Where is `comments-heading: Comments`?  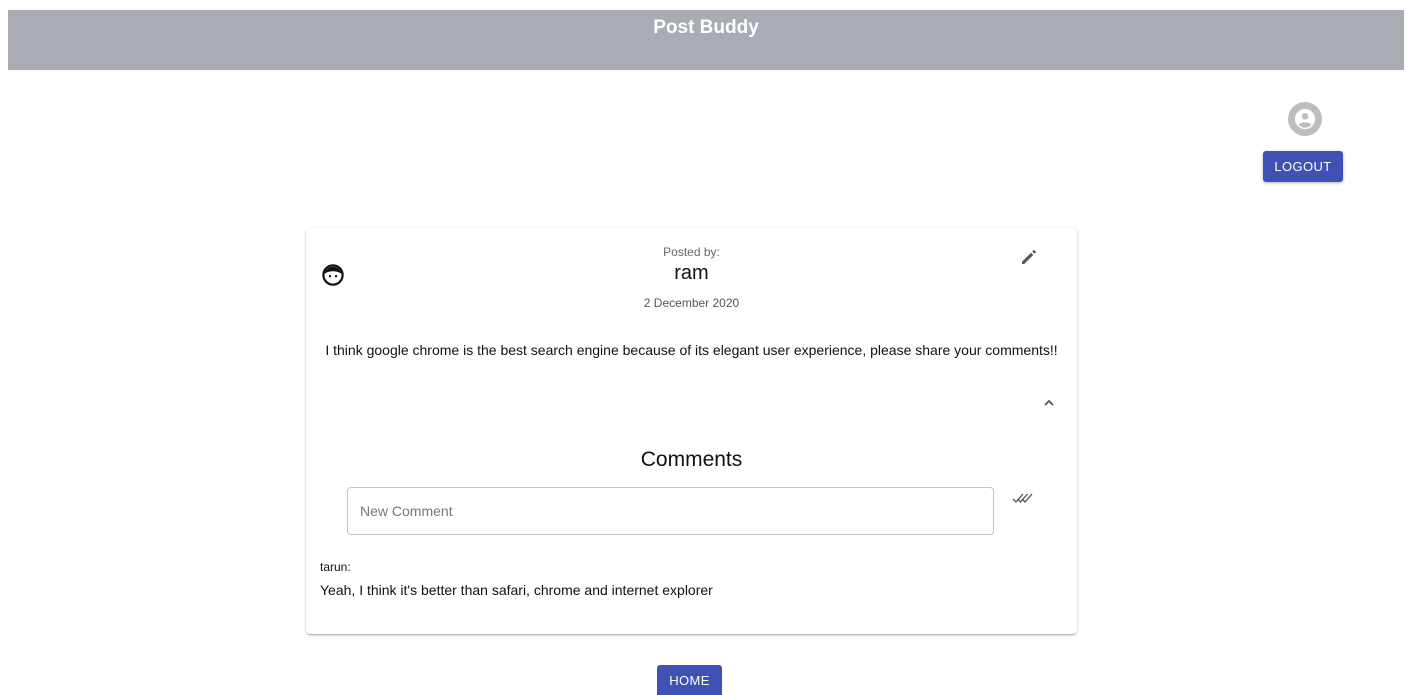
comments-heading: Comments is located at coordinates (691, 459).